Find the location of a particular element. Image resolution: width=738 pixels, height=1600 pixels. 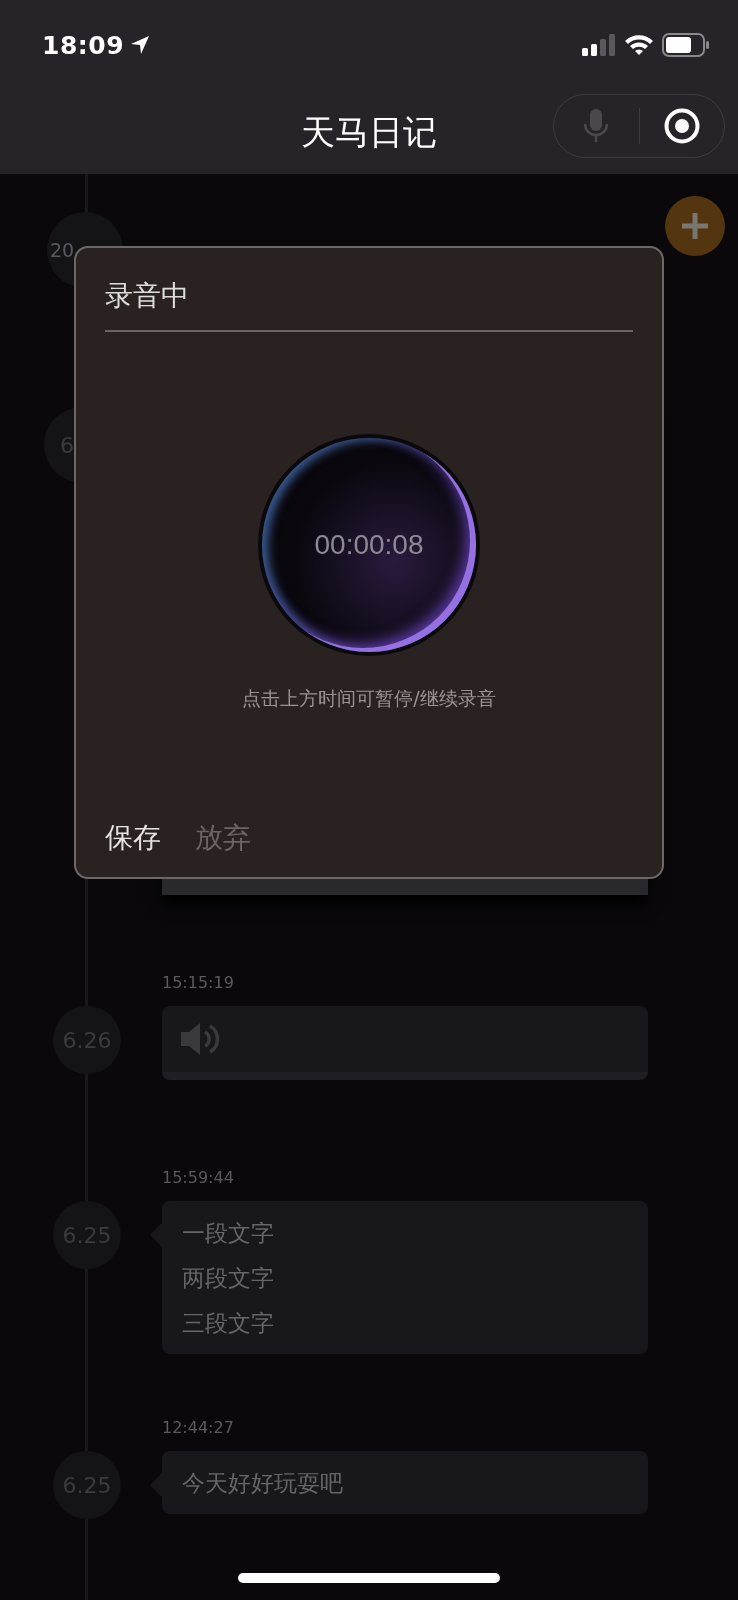

dialog-title: 录音中 is located at coordinates (369, 305).